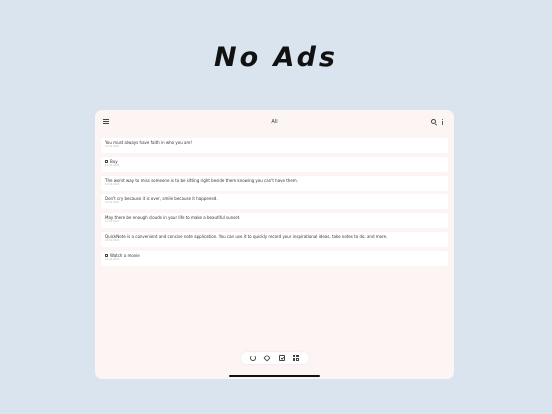 This screenshot has width=552, height=414. I want to click on more-vertical-icon, so click(443, 122).